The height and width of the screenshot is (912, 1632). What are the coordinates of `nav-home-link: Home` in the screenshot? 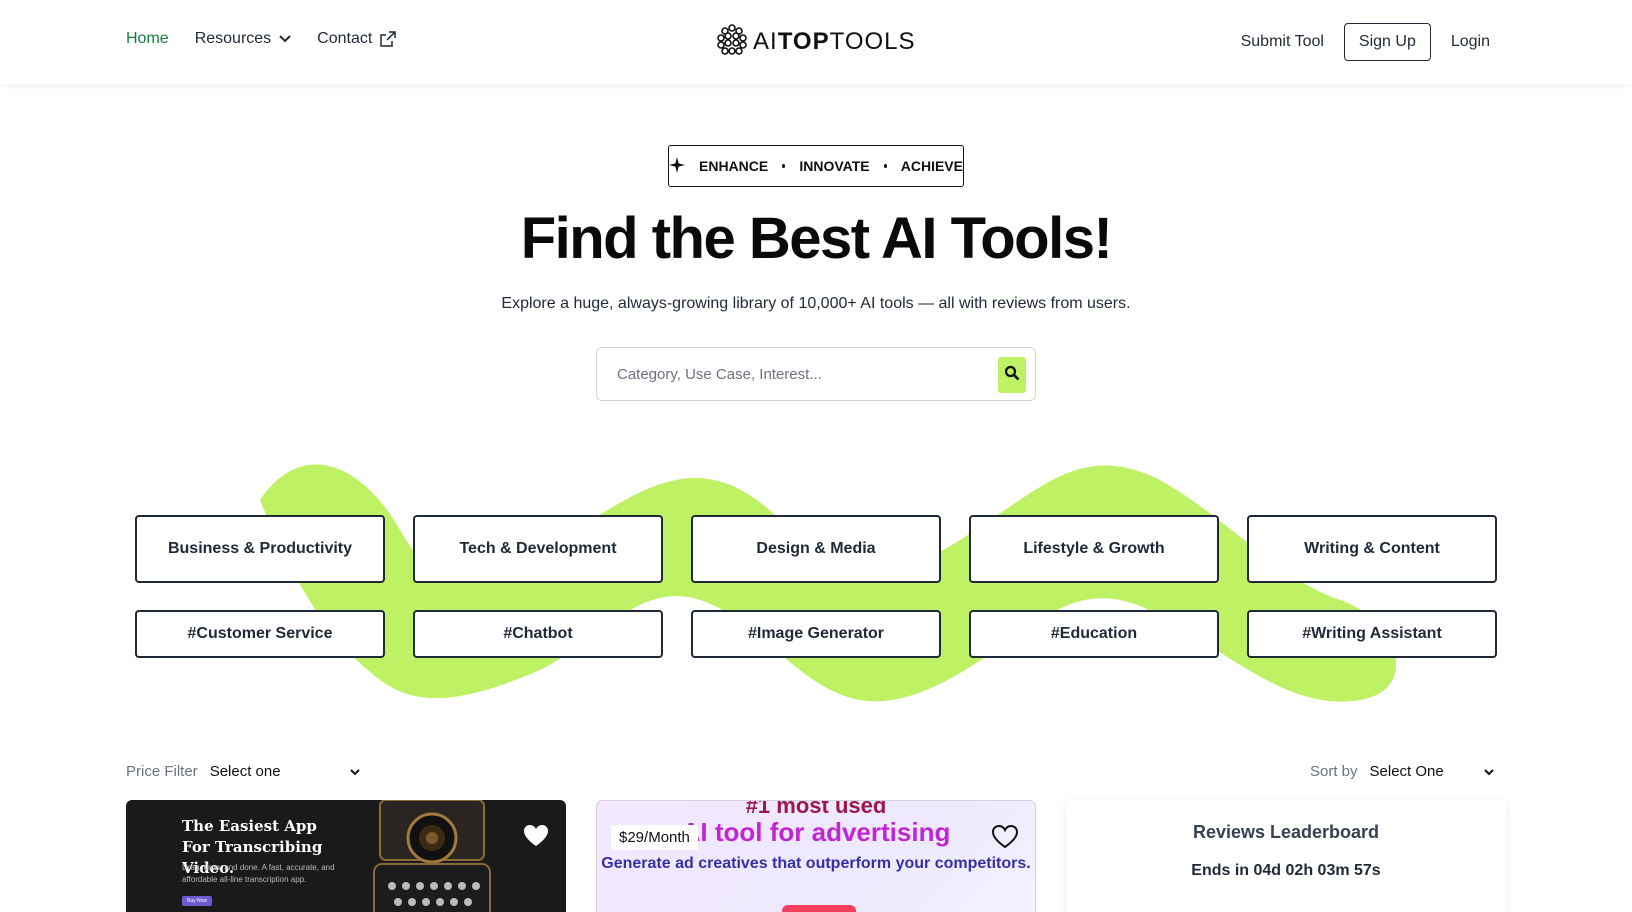 It's located at (147, 39).